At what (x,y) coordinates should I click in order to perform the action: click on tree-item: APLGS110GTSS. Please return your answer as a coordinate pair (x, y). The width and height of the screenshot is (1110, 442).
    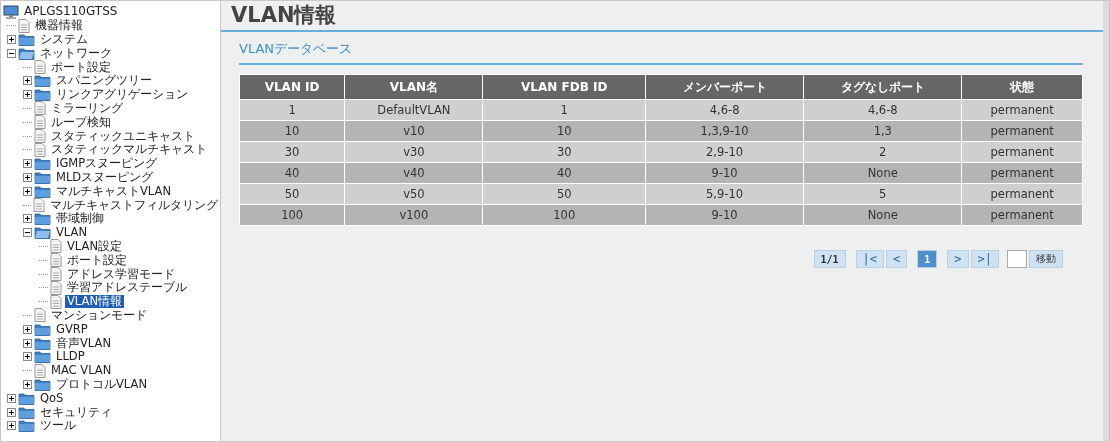
    Looking at the image, I should click on (71, 12).